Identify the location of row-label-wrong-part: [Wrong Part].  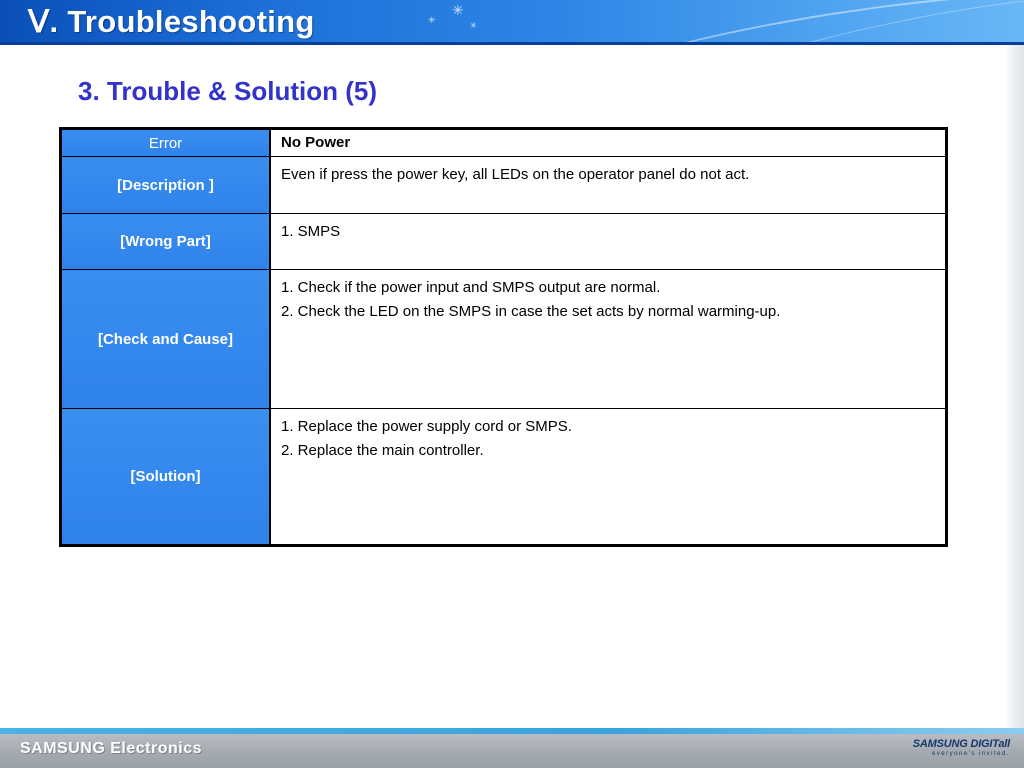
(165, 241).